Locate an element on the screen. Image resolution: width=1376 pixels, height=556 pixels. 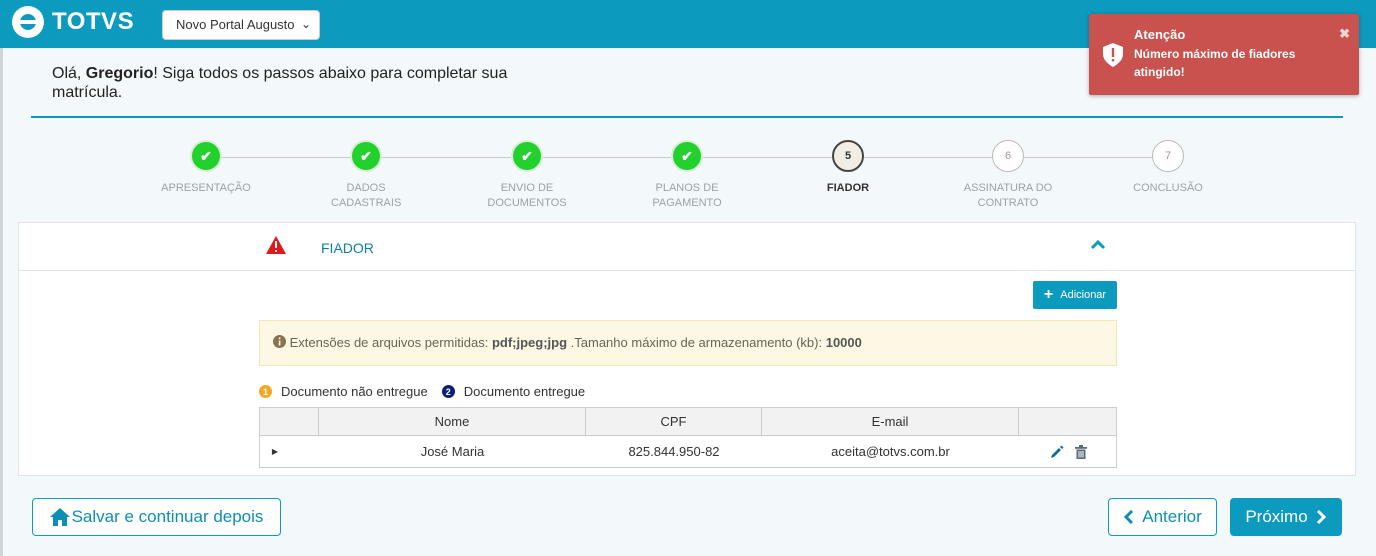
step-number: 5 is located at coordinates (848, 156).